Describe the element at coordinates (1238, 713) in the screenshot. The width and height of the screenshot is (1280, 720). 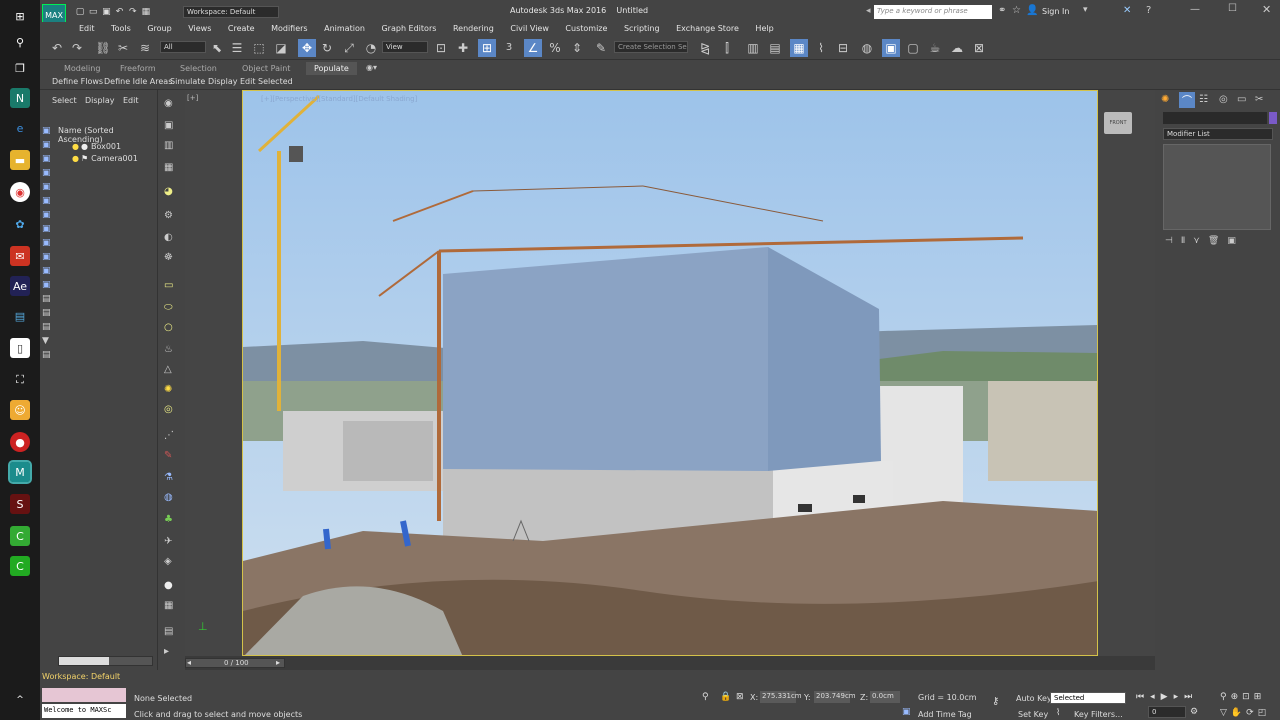
I see `pan-icon: ✋` at that location.